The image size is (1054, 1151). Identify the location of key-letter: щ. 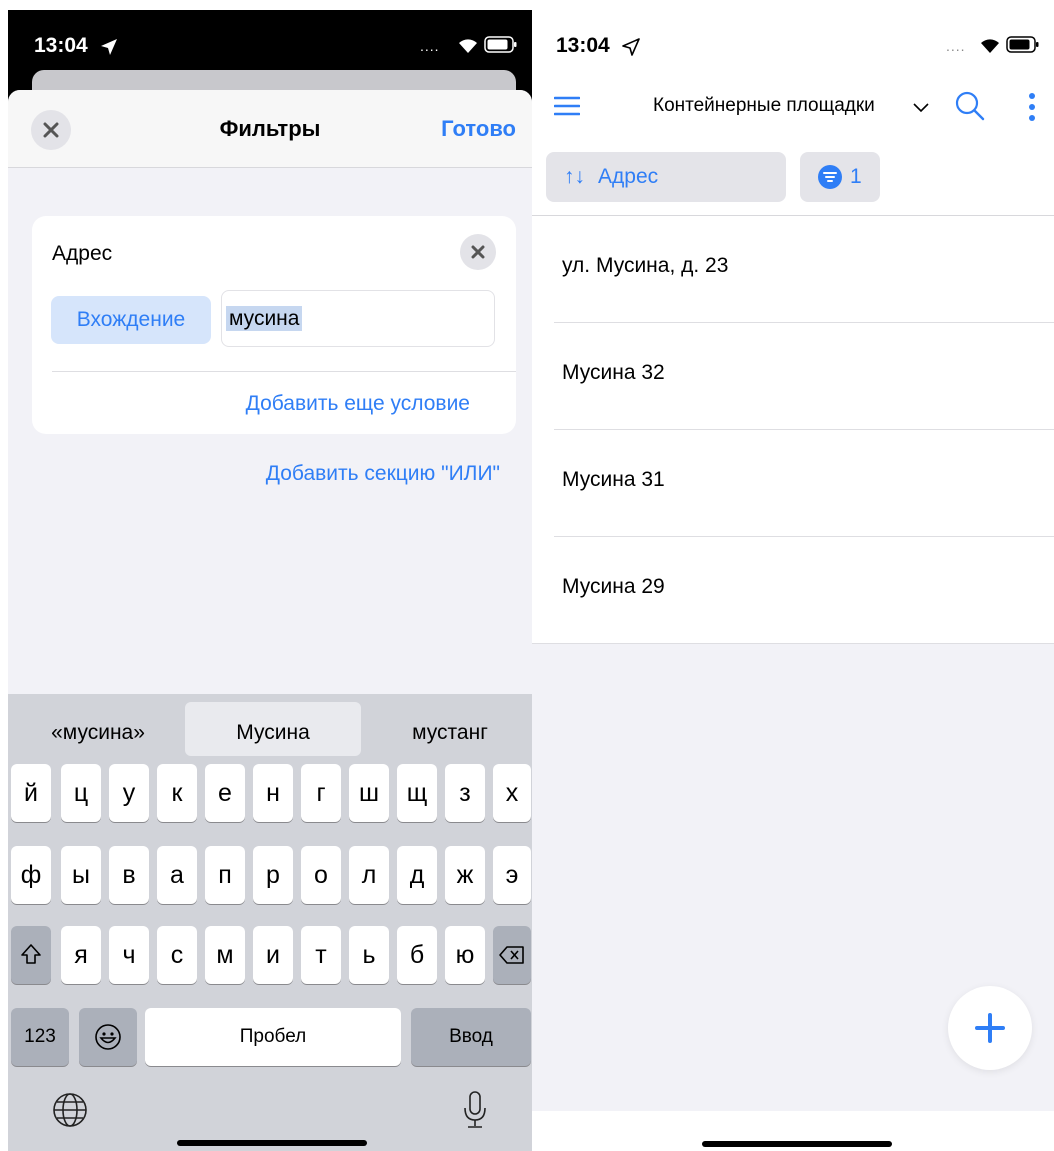
(417, 793).